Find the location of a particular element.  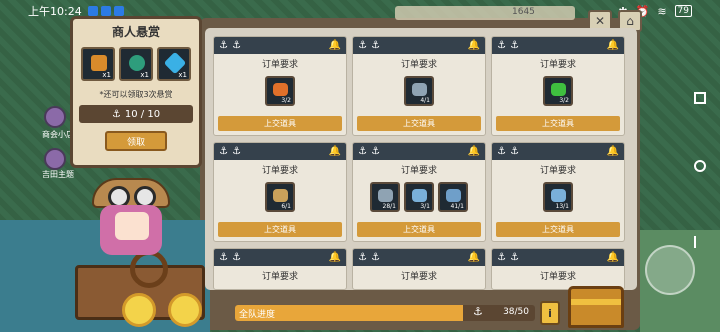

character-hat is located at coordinates (131, 193).